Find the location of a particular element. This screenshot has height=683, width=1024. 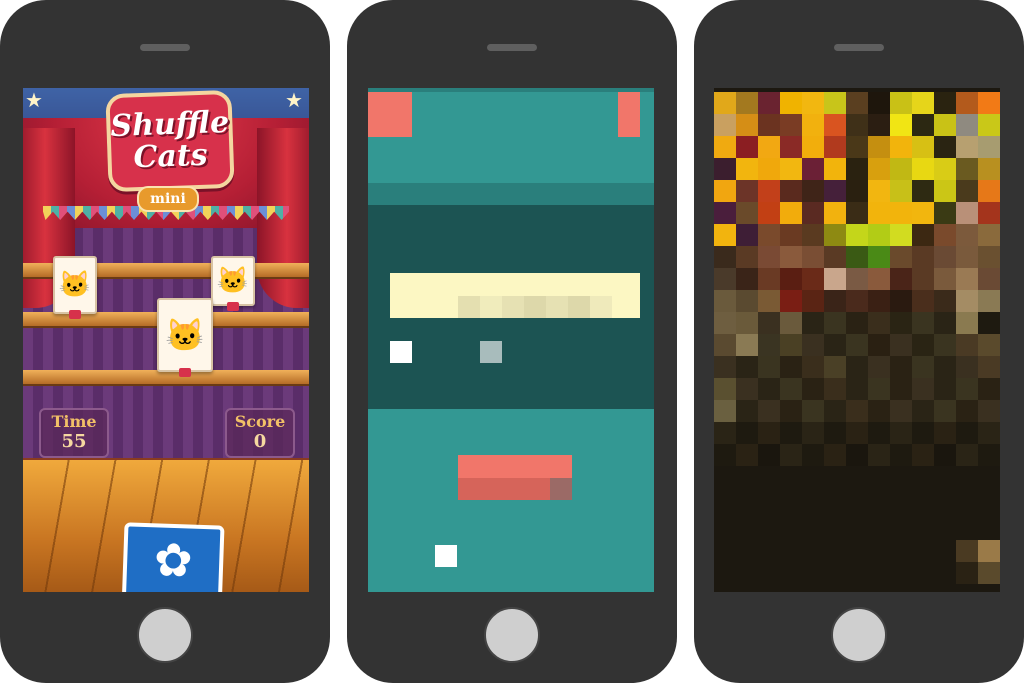

score-value: 0 is located at coordinates (260, 441).